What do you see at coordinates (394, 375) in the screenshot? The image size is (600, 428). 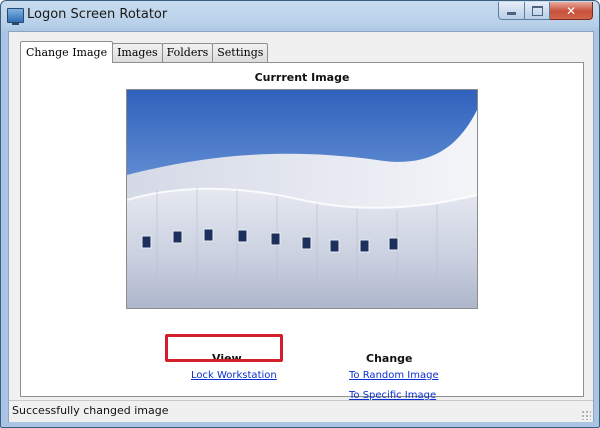 I see `random-image-link: To Random Image` at bounding box center [394, 375].